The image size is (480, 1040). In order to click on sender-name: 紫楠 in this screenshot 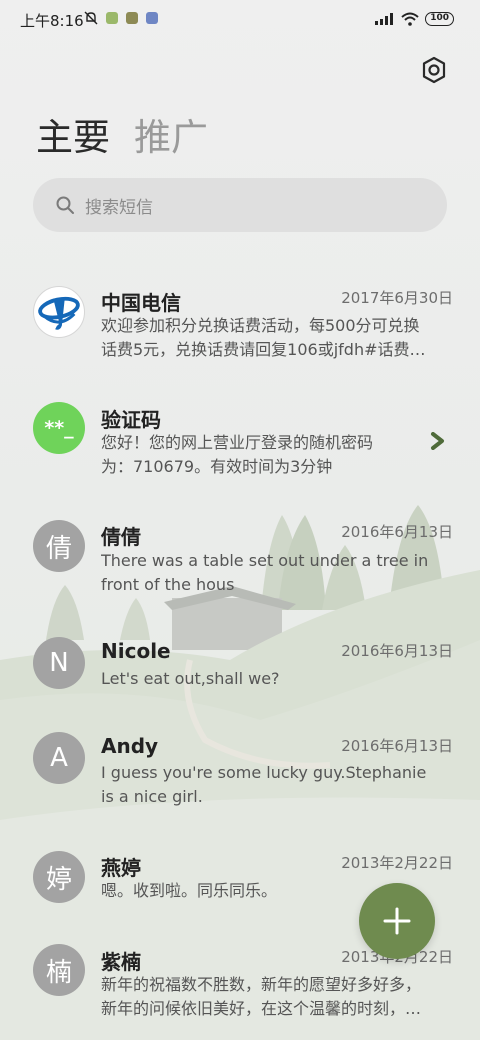, I will do `click(121, 962)`.